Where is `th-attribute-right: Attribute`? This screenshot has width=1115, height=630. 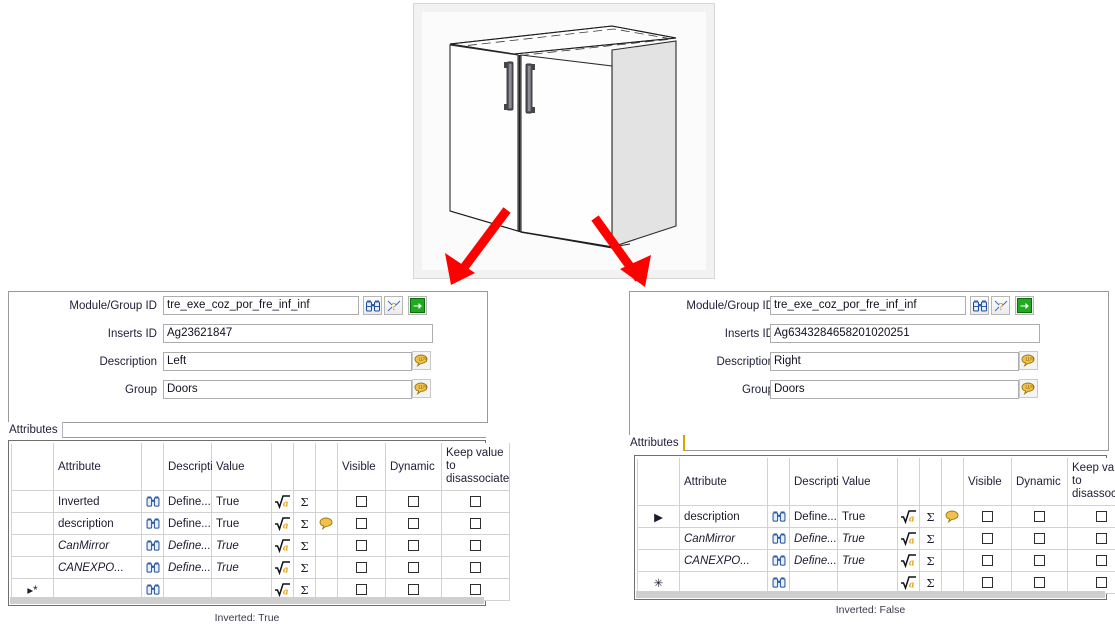 th-attribute-right: Attribute is located at coordinates (723, 482).